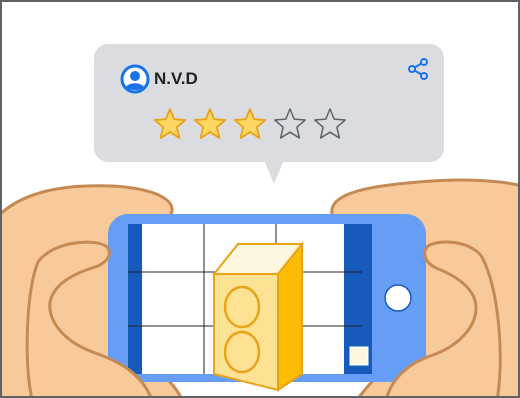  Describe the element at coordinates (176, 78) in the screenshot. I see `reviewer-name: N.V.D` at that location.